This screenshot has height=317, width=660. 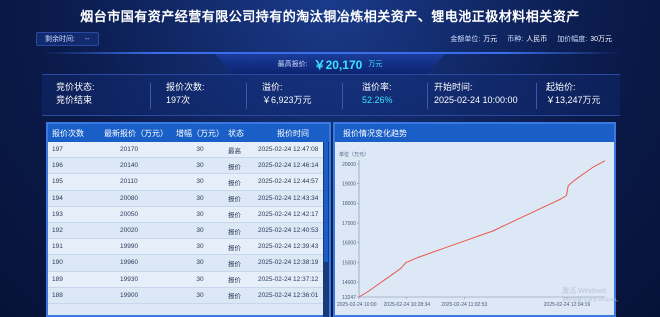 I want to click on remaining-time-label: 剩余时间:, so click(x=60, y=39).